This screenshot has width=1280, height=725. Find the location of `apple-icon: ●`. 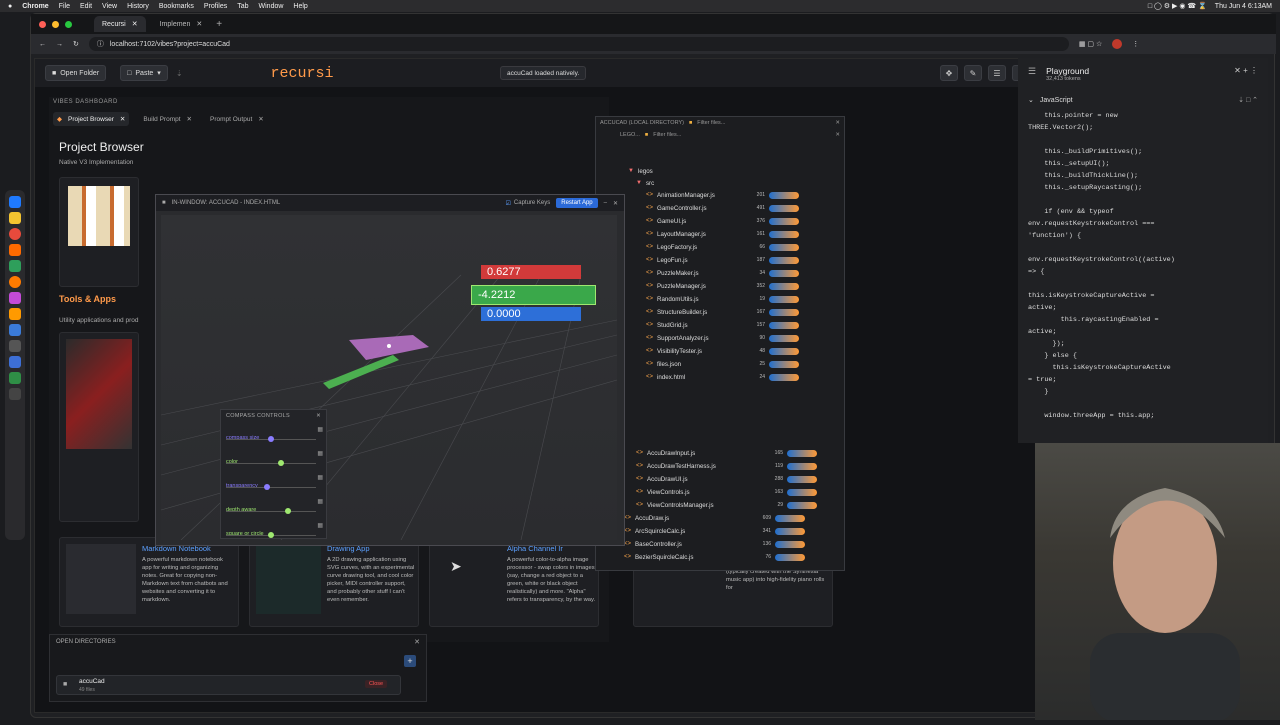

apple-icon: ● is located at coordinates (10, 6).